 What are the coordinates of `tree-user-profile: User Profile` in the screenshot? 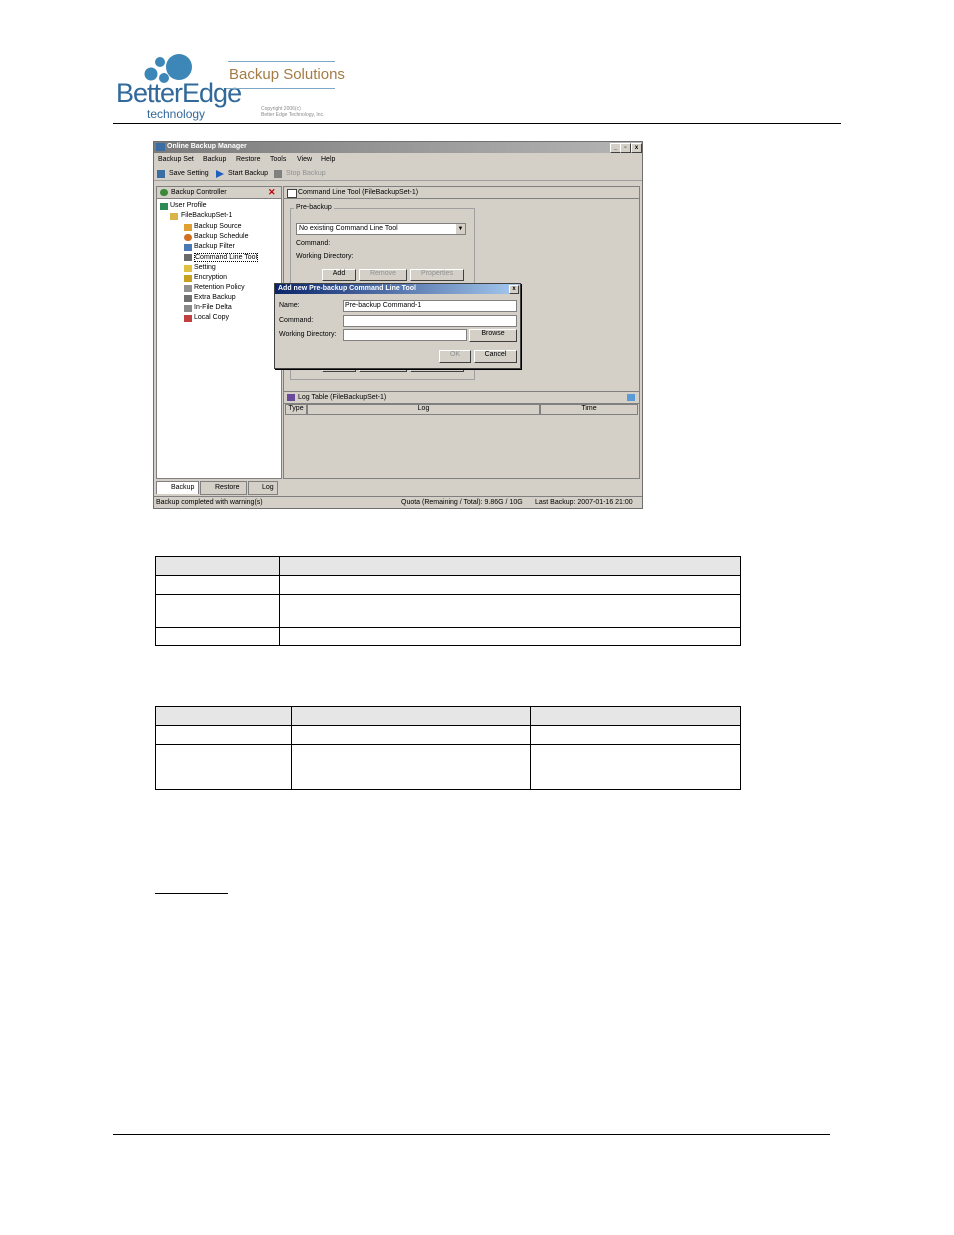 It's located at (188, 205).